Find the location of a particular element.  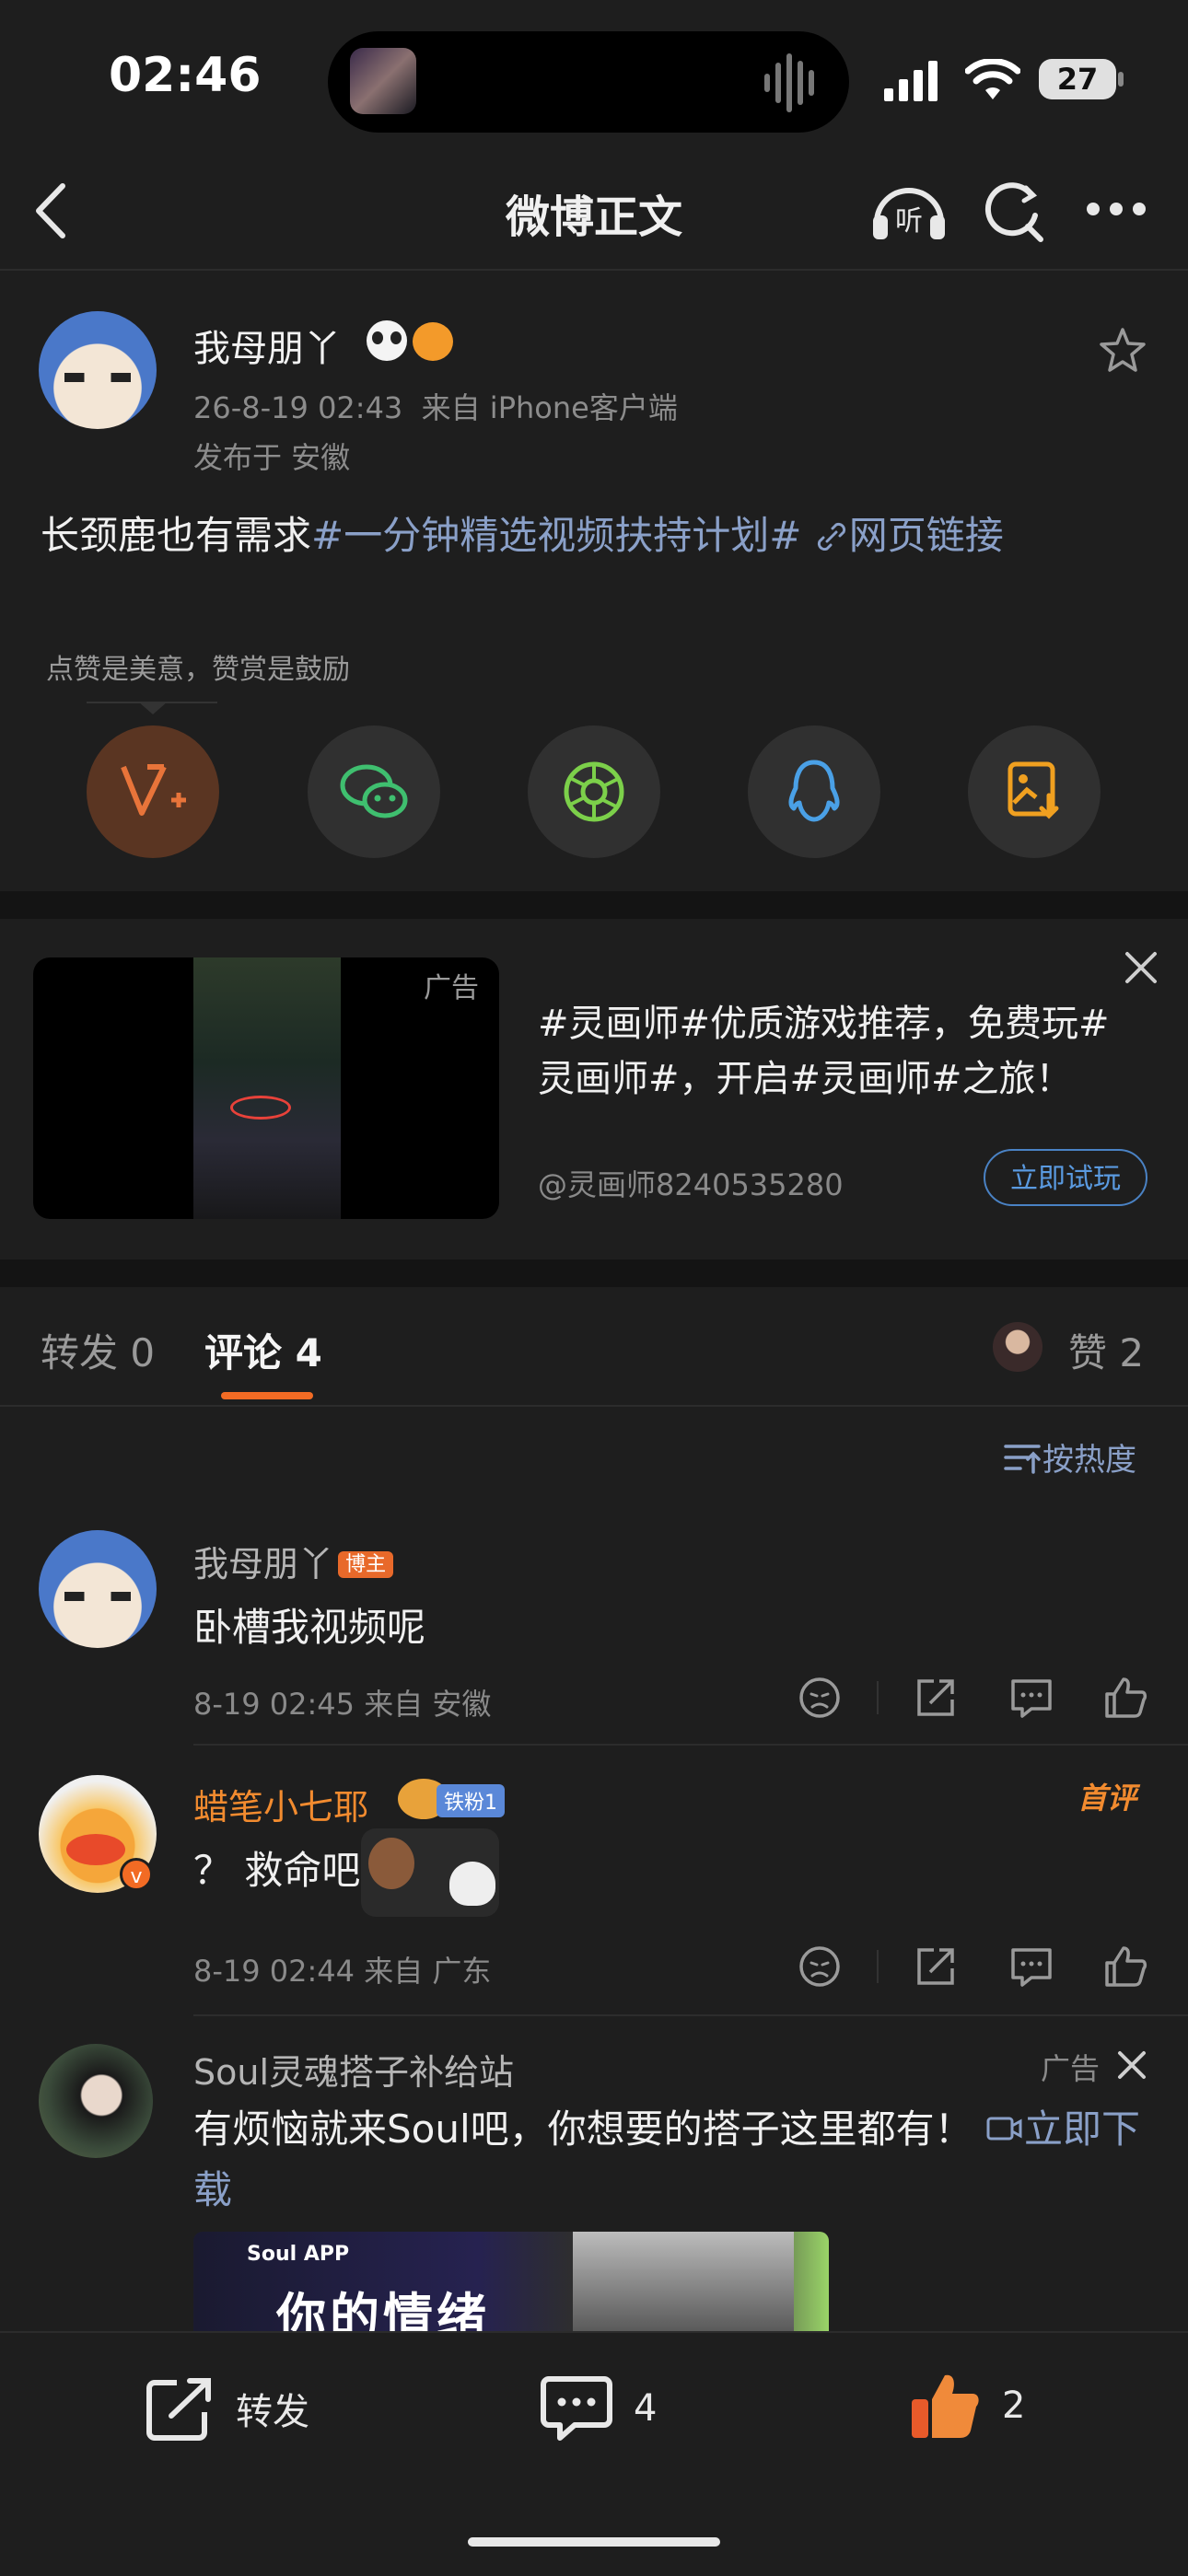

bottom-comment-count: 4 is located at coordinates (646, 2408).